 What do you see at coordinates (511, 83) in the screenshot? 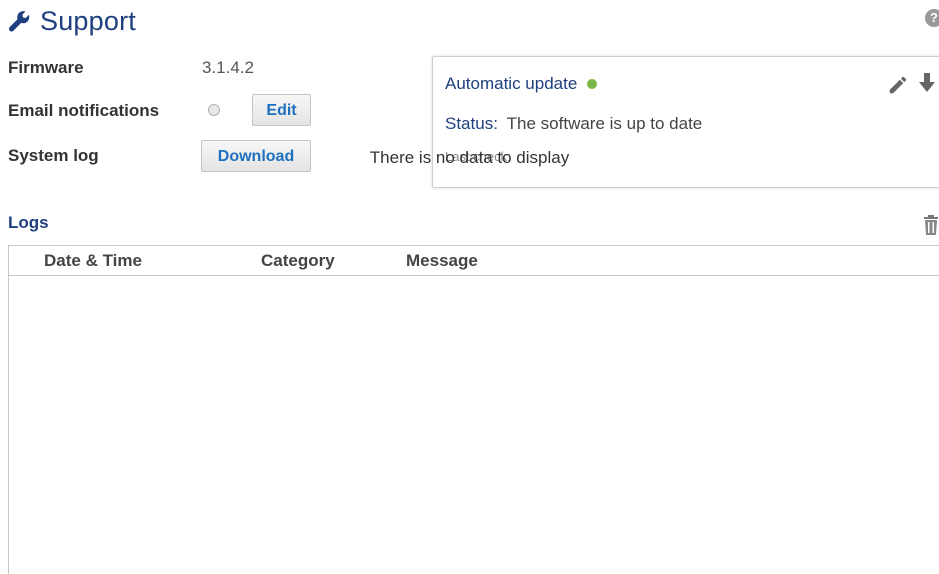
I see `automatic-update-label: Automatic update` at bounding box center [511, 83].